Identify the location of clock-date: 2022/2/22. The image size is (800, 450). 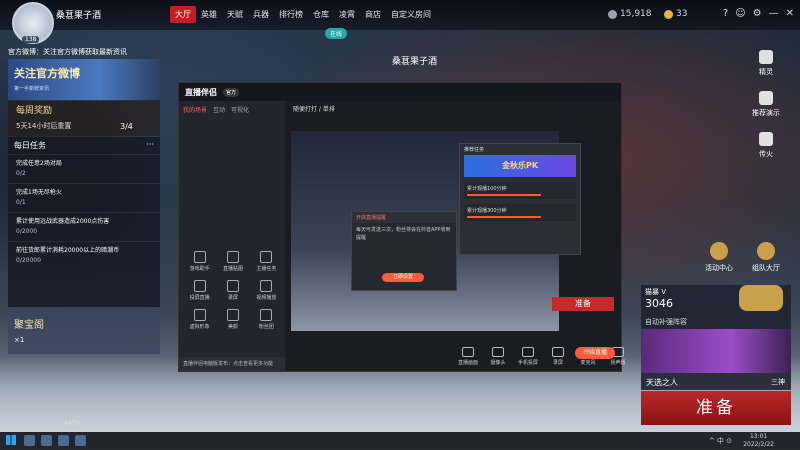
(758, 444).